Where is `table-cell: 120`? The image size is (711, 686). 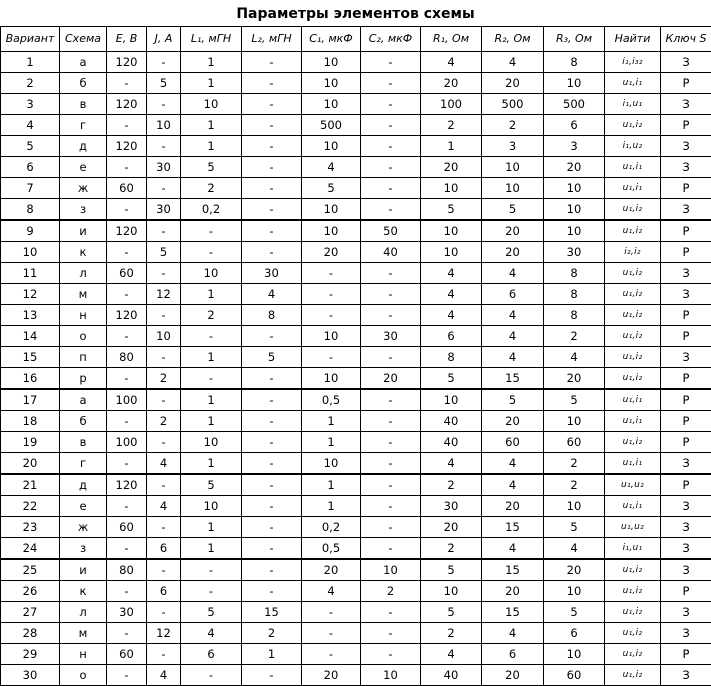
table-cell: 120 is located at coordinates (126, 62).